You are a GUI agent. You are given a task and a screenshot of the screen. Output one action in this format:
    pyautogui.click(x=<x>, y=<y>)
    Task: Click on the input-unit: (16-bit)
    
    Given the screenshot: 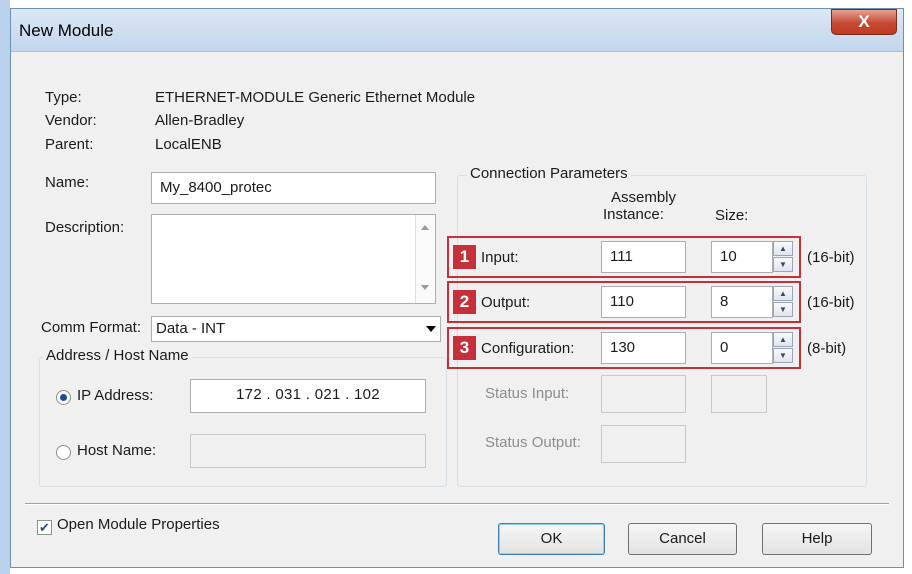 What is the action you would take?
    pyautogui.click(x=831, y=257)
    